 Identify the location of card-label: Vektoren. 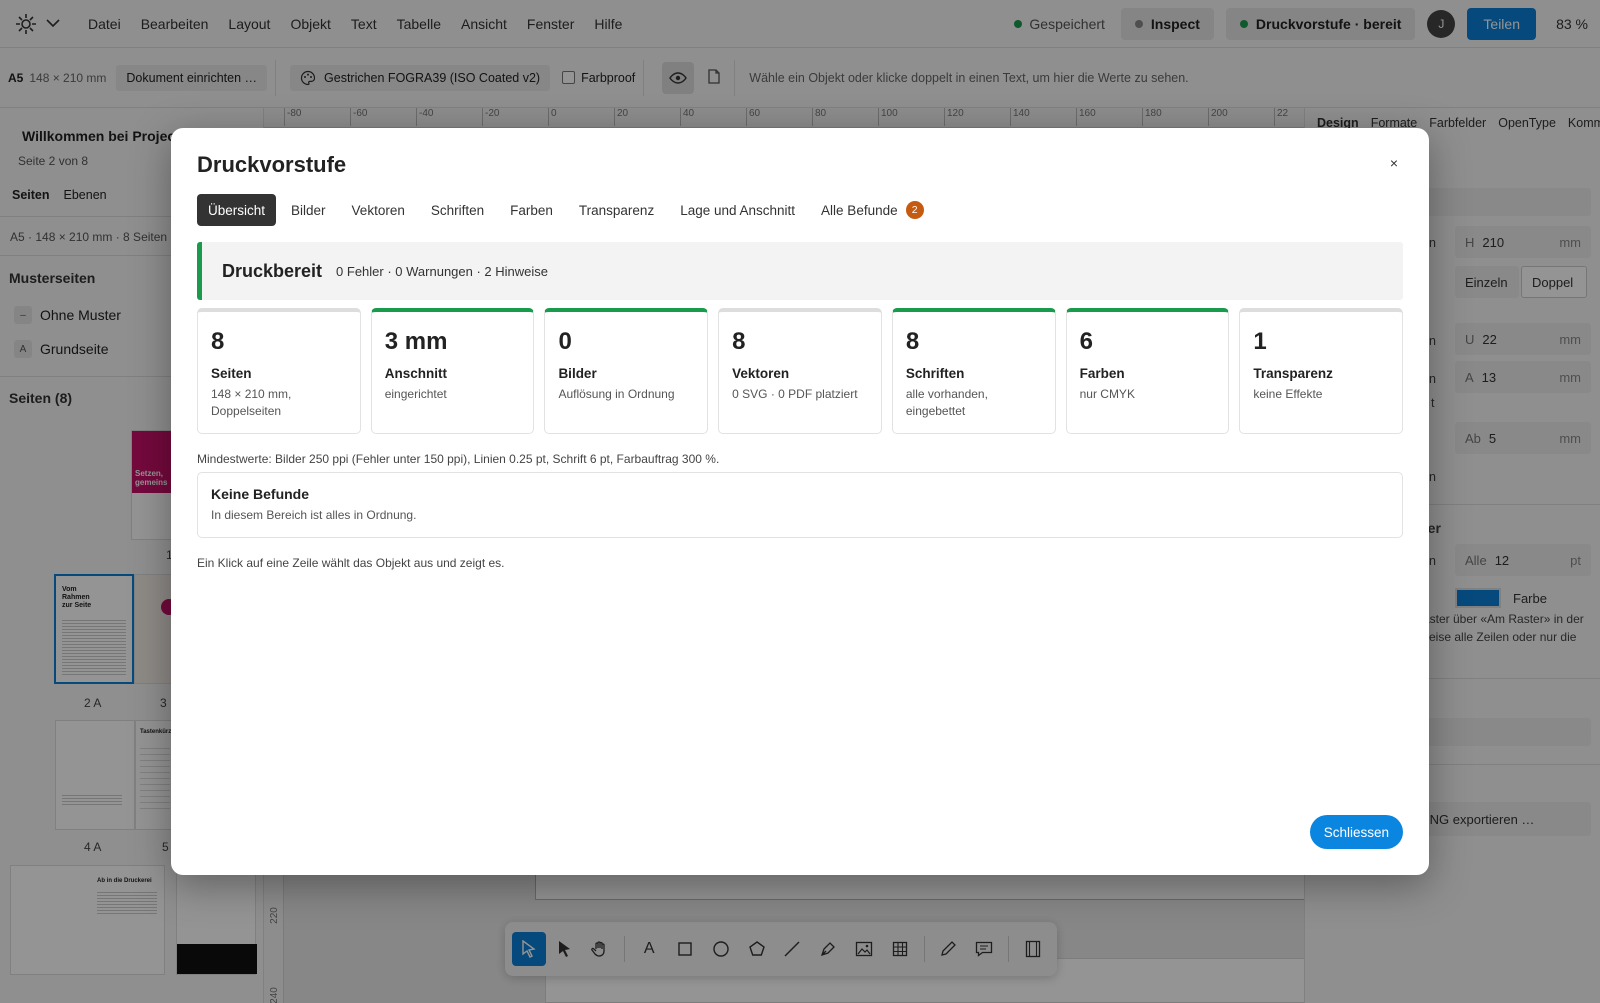
(761, 373).